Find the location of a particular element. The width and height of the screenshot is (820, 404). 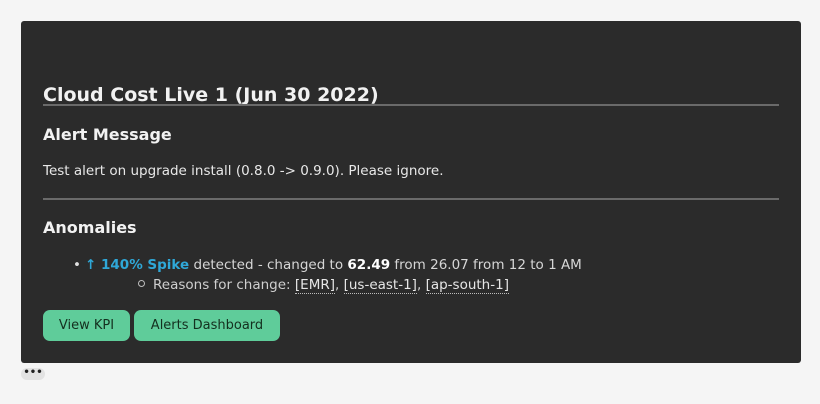

circle-icon is located at coordinates (141, 283).